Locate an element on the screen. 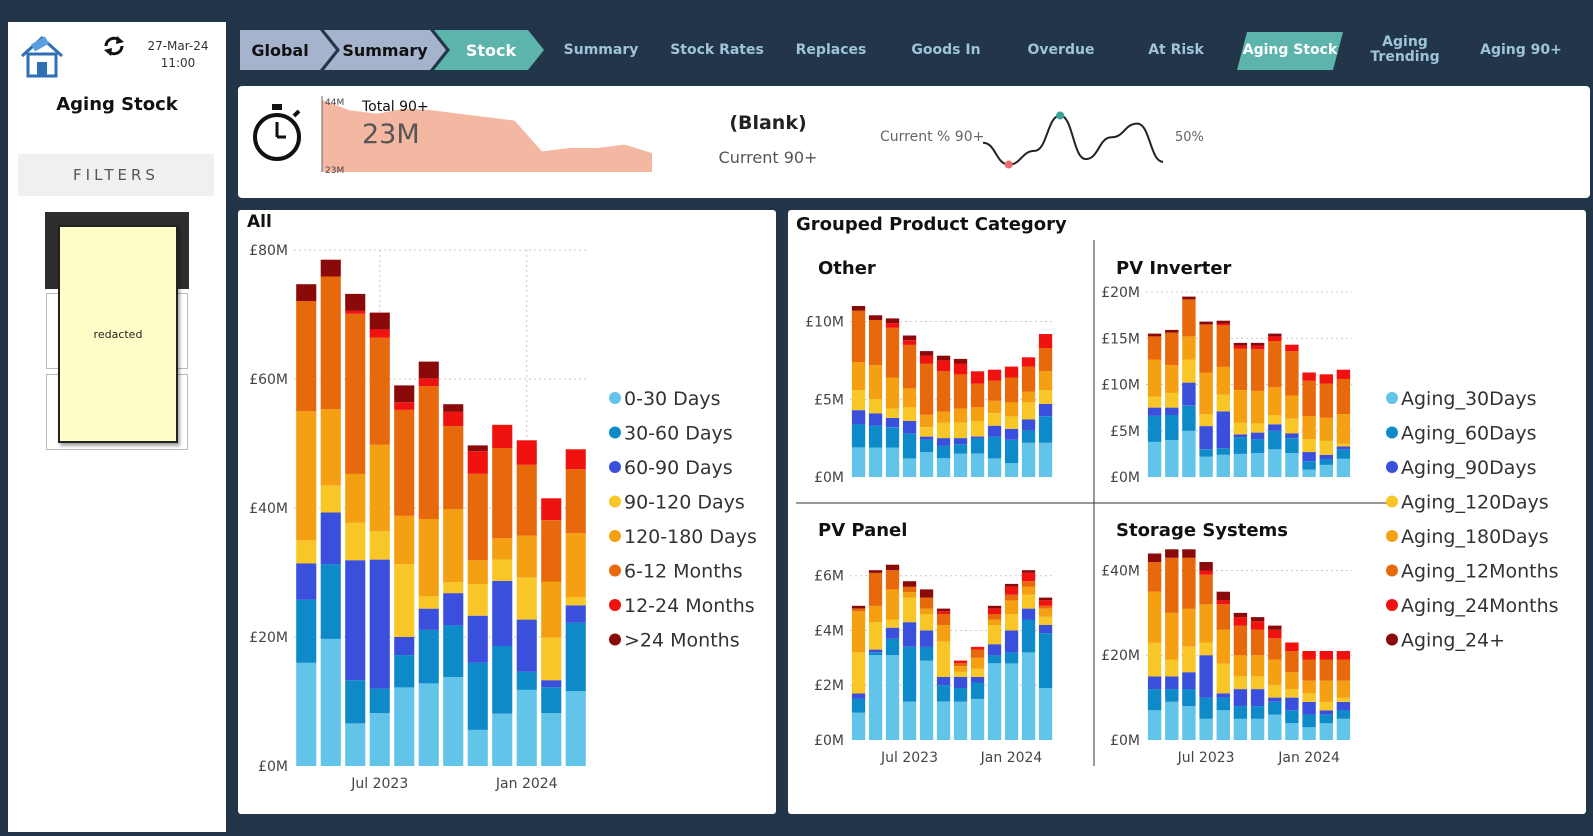  tab-aging-90: Aging 90+ is located at coordinates (1521, 50).